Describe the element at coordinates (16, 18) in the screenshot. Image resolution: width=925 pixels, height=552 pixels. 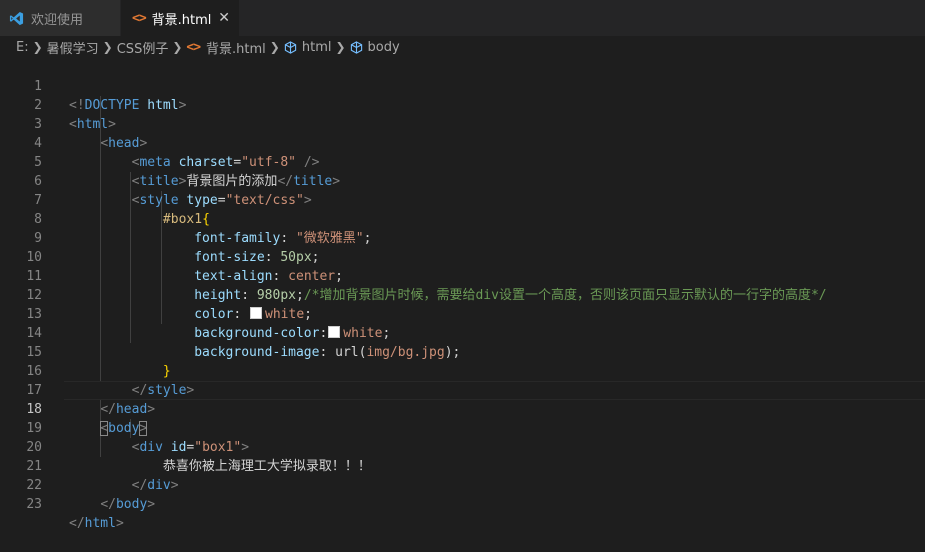
I see `vscode-logo-icon` at that location.